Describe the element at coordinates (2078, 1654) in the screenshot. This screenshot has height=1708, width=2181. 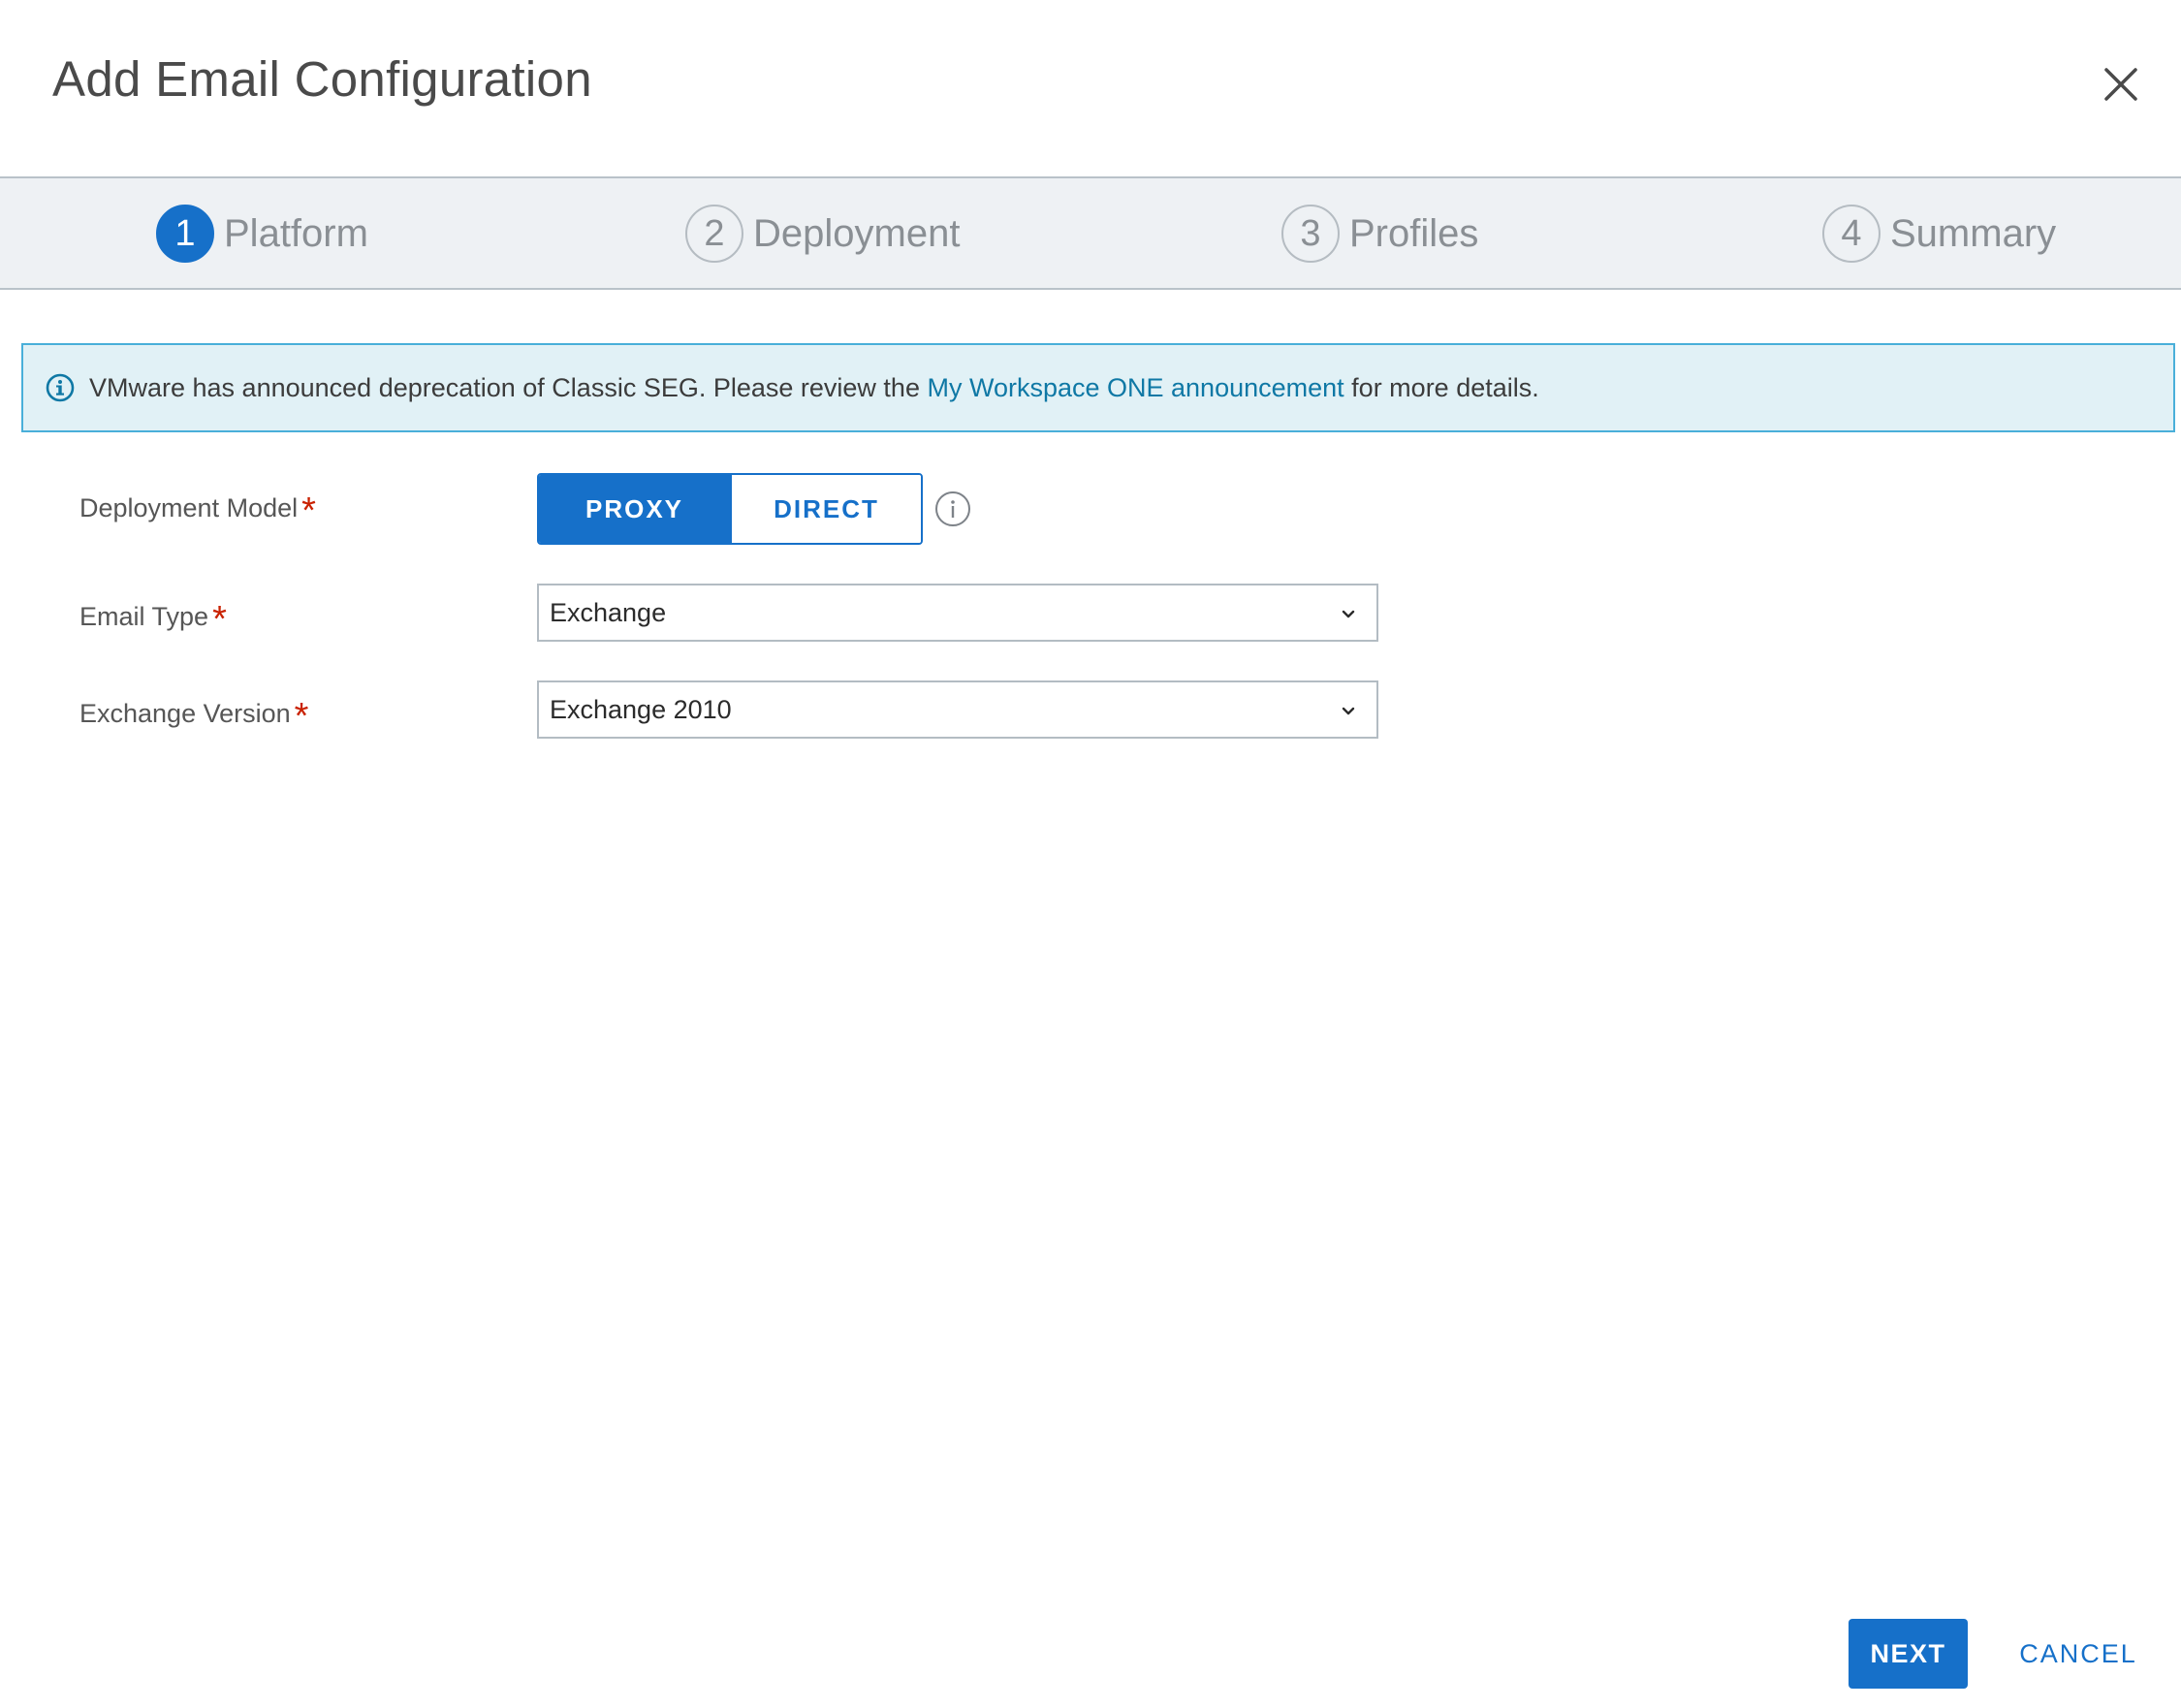
I see `cancel-button: CANCEL` at that location.